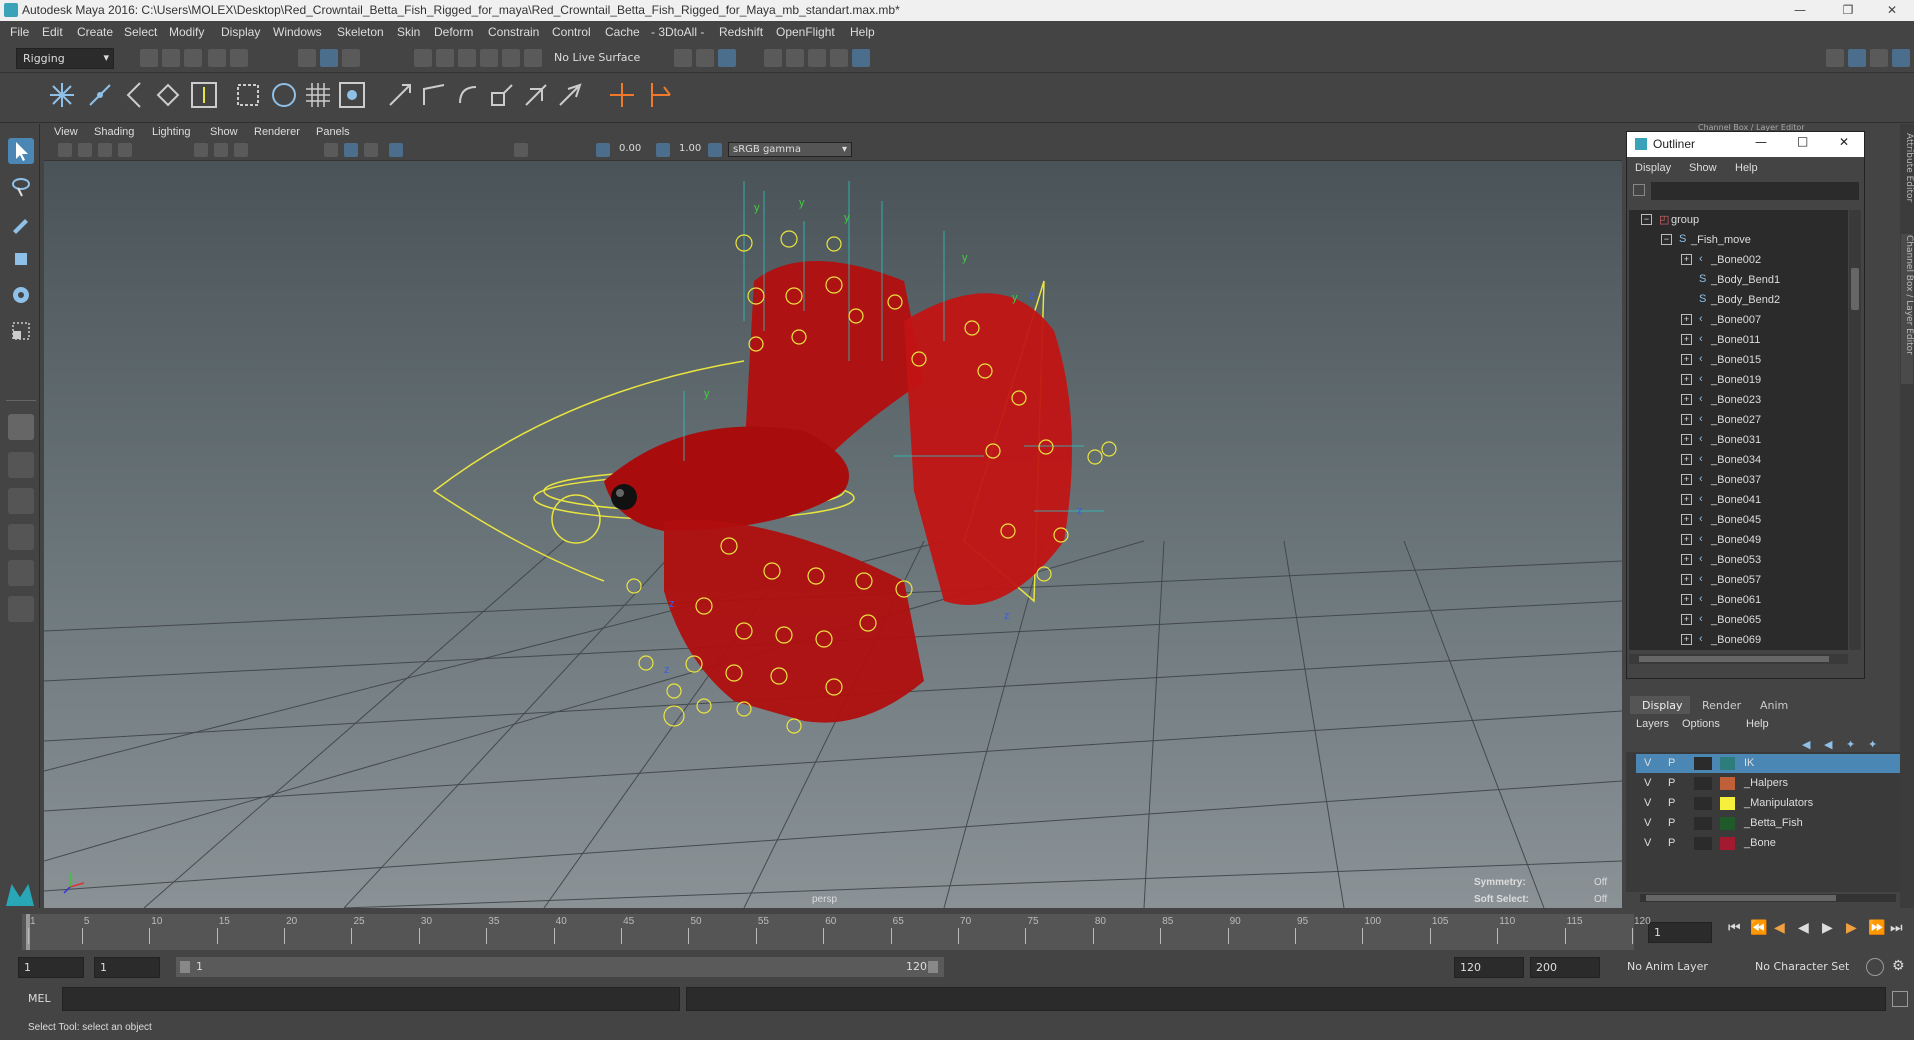  I want to click on outliner-filter-icon, so click(1639, 190).